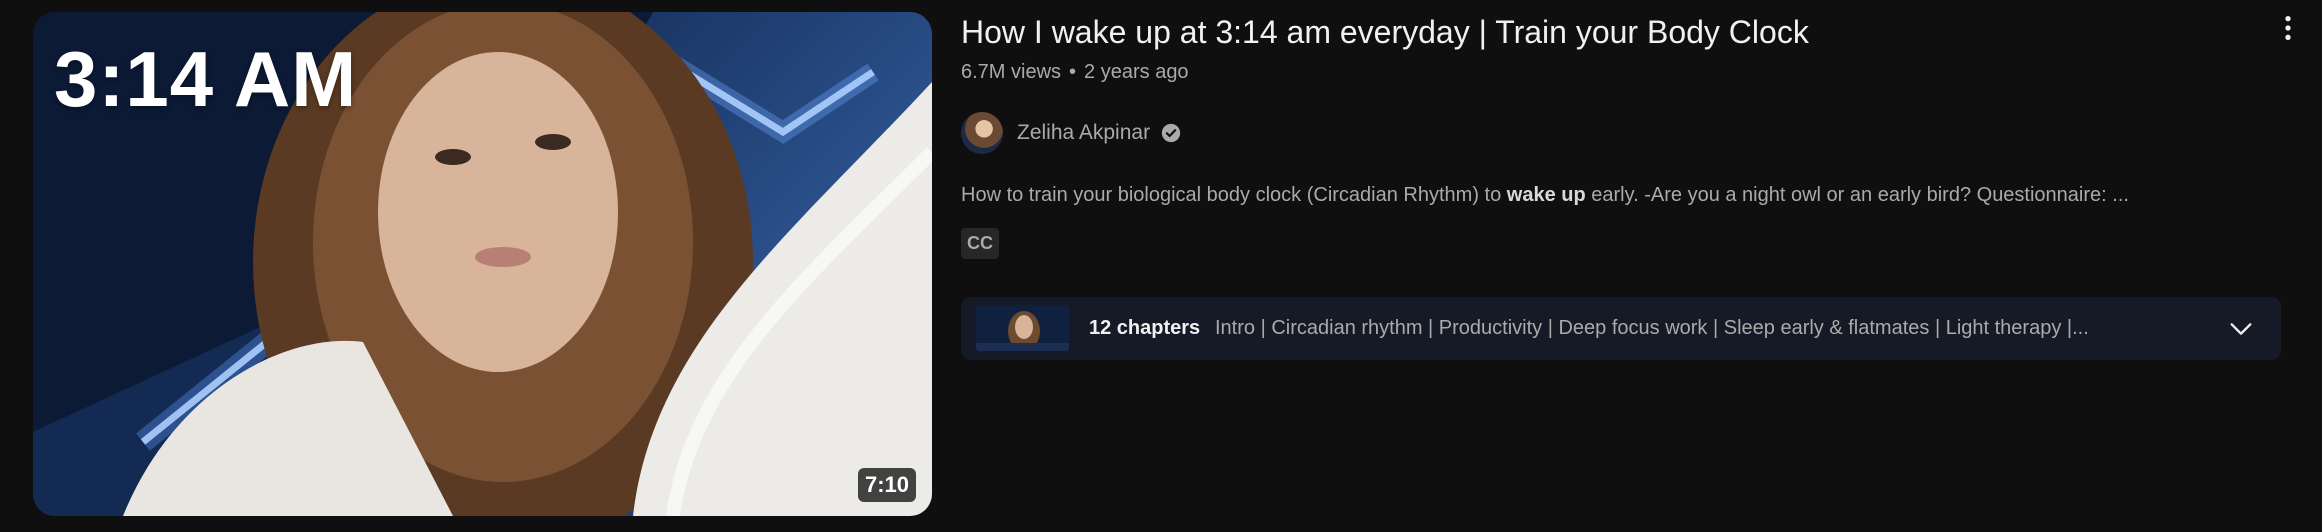  What do you see at coordinates (982, 133) in the screenshot?
I see `channel-avatar` at bounding box center [982, 133].